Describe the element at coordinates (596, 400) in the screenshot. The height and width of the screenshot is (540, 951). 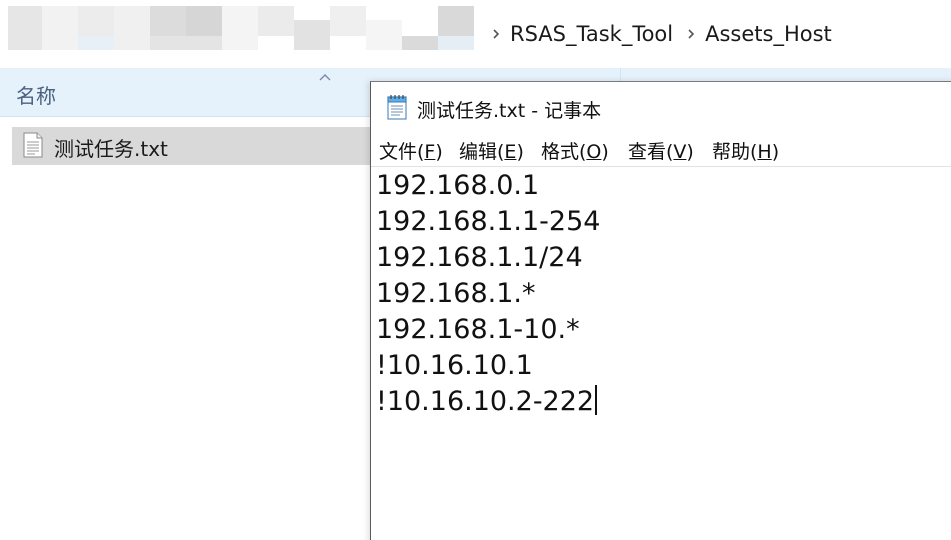
I see `text-caret` at that location.